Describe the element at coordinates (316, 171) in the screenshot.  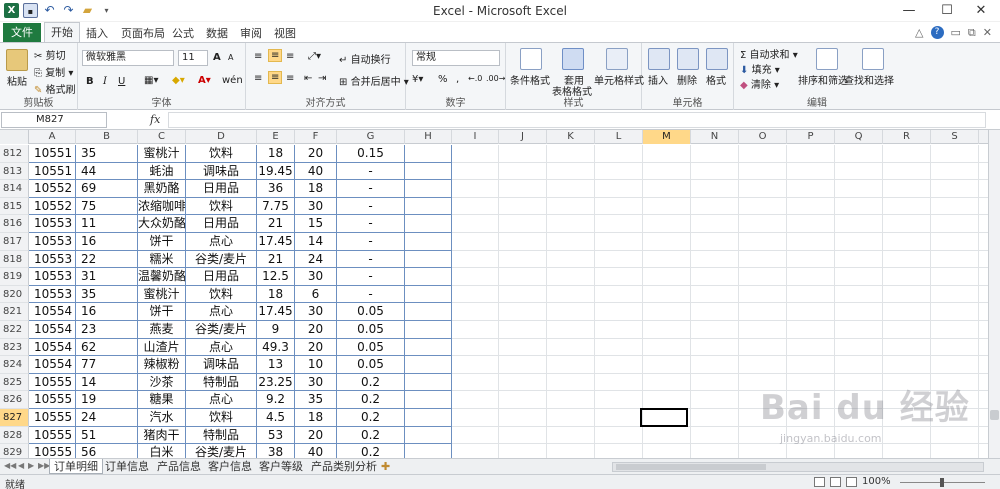
I see `cell-f: 40` at that location.